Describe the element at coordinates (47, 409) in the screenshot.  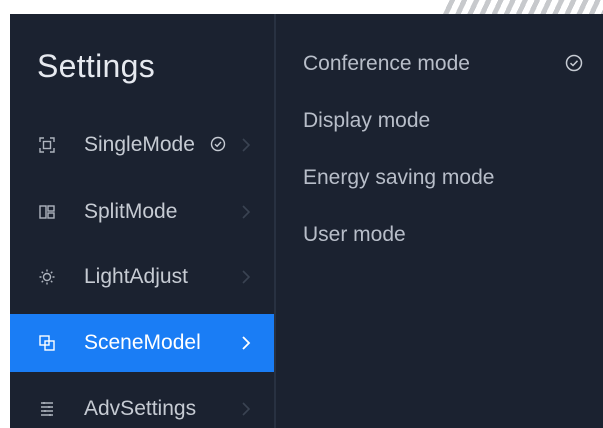
I see `advanced-settings-icon` at that location.